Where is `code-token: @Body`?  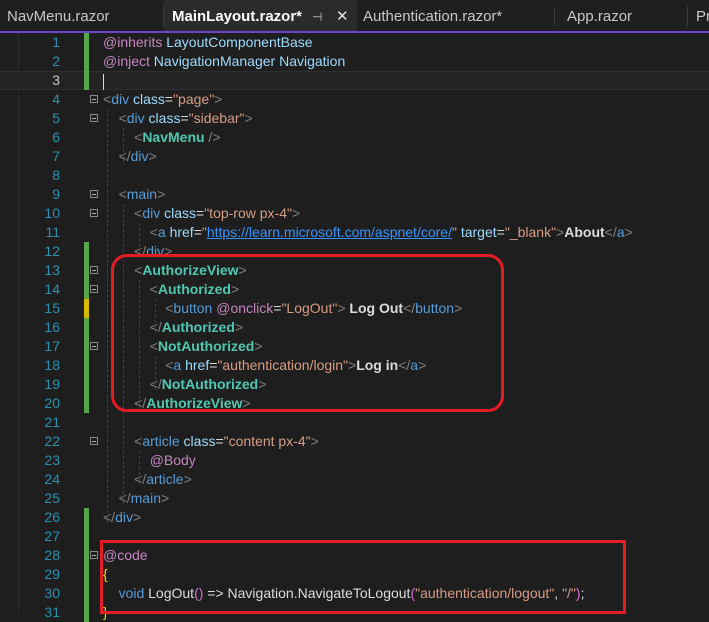 code-token: @Body is located at coordinates (172, 460).